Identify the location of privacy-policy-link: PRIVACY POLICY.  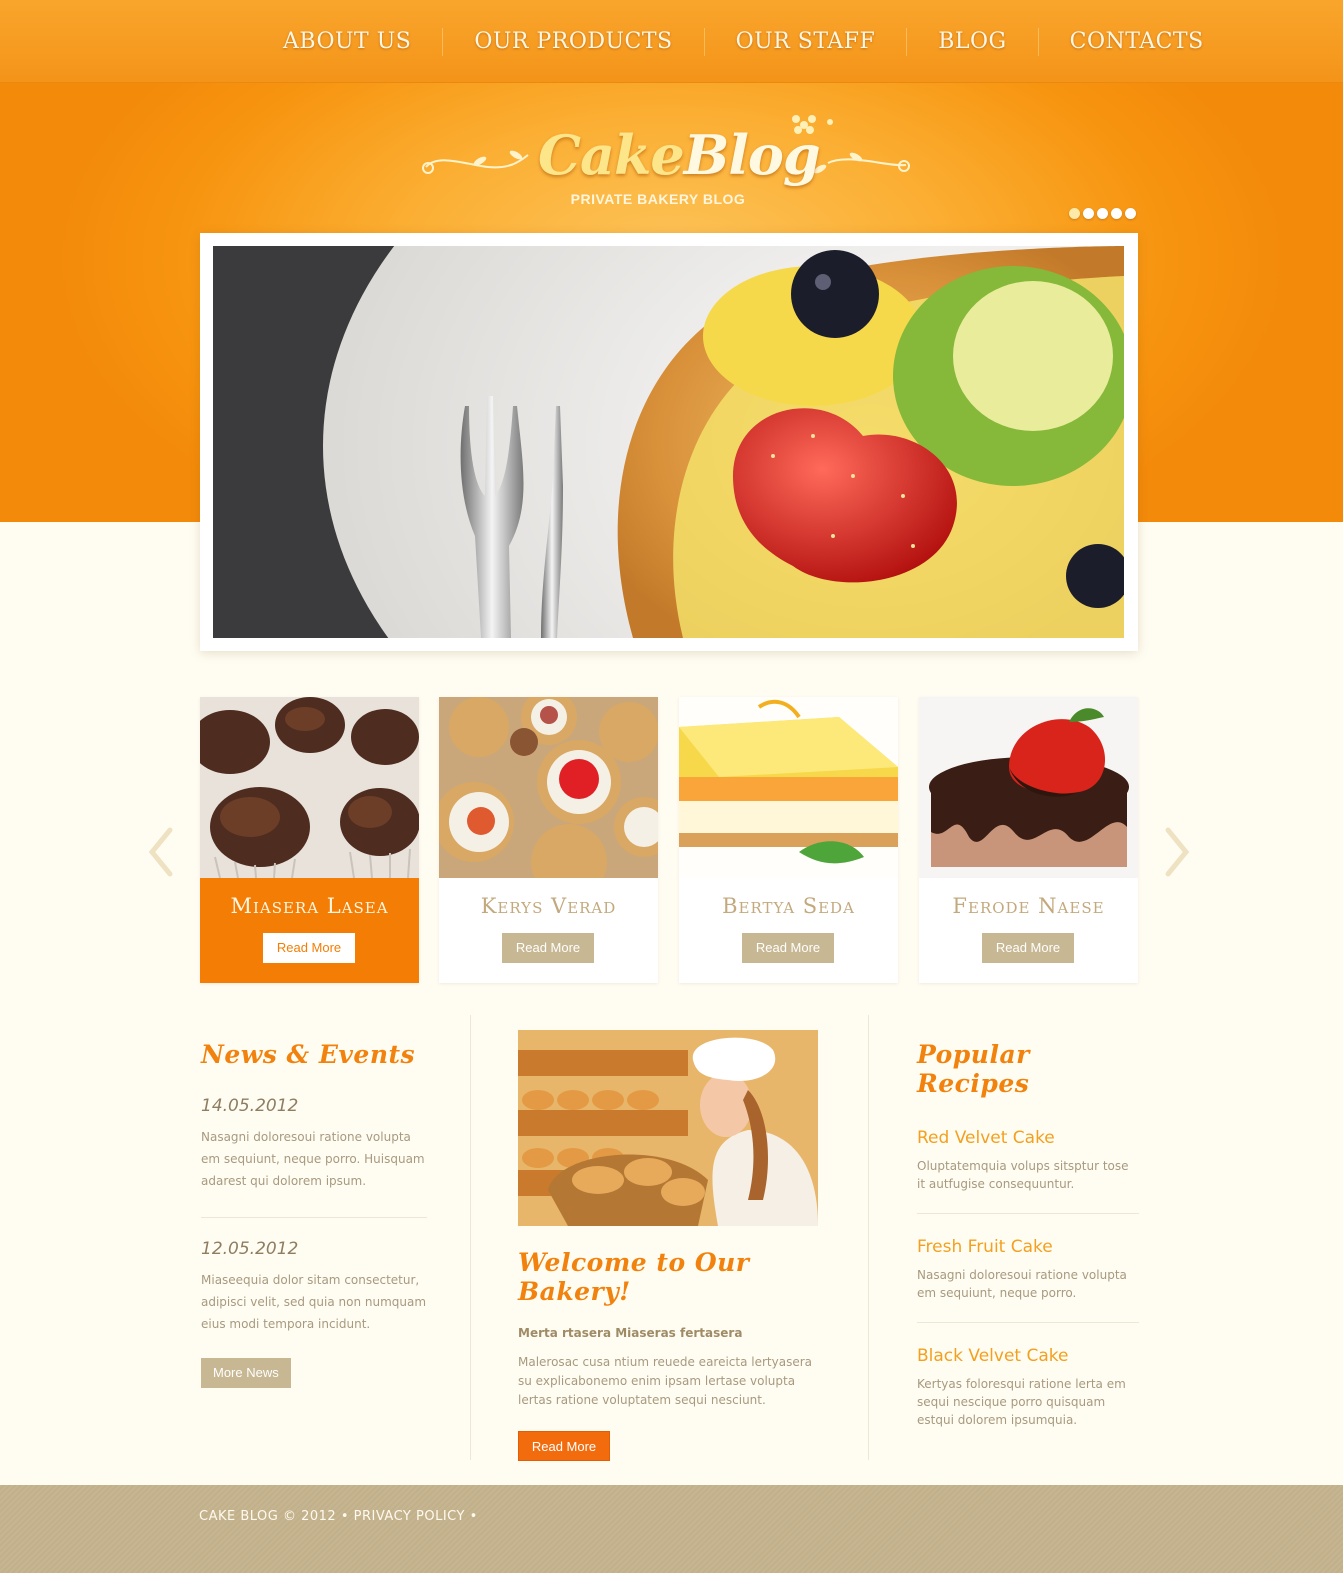
(409, 1516).